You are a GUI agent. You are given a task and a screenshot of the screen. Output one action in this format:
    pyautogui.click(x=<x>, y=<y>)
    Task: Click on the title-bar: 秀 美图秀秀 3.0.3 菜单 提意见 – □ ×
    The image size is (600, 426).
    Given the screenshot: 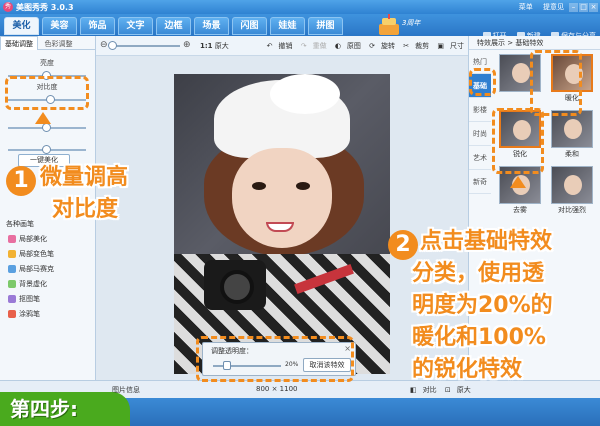 What is the action you would take?
    pyautogui.click(x=300, y=7)
    